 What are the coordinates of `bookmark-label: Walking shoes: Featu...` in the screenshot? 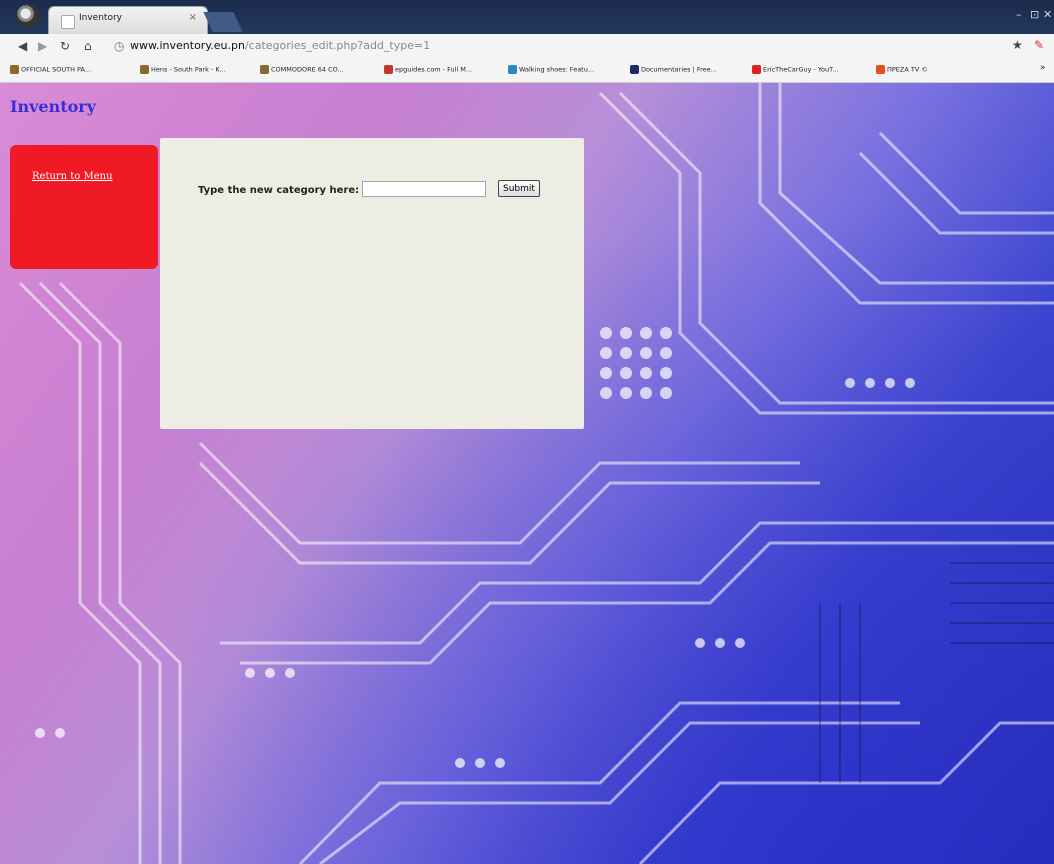 It's located at (557, 69).